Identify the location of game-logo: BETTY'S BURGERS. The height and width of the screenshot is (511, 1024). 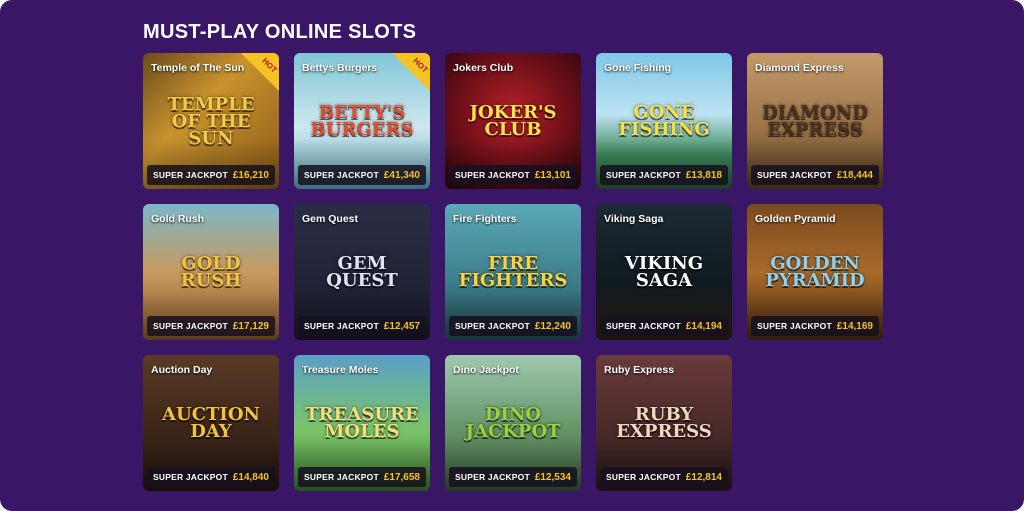
(362, 121).